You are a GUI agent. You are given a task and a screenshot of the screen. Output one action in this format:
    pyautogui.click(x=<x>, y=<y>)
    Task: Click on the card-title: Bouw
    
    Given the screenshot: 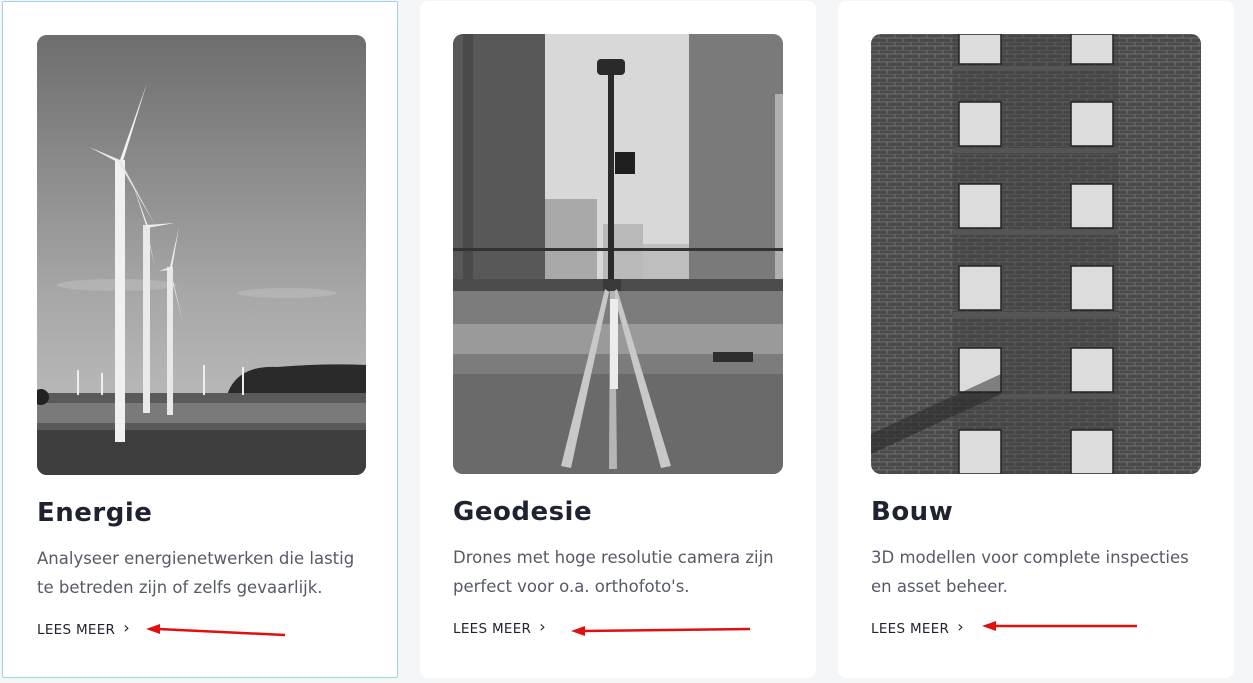 What is the action you would take?
    pyautogui.click(x=912, y=512)
    